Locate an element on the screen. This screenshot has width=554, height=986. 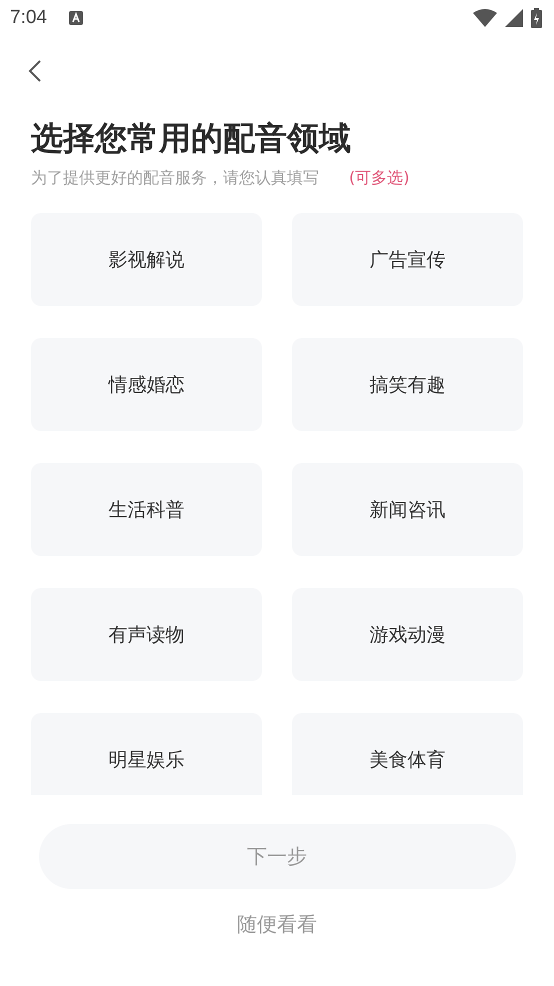
signal-icon is located at coordinates (514, 18).